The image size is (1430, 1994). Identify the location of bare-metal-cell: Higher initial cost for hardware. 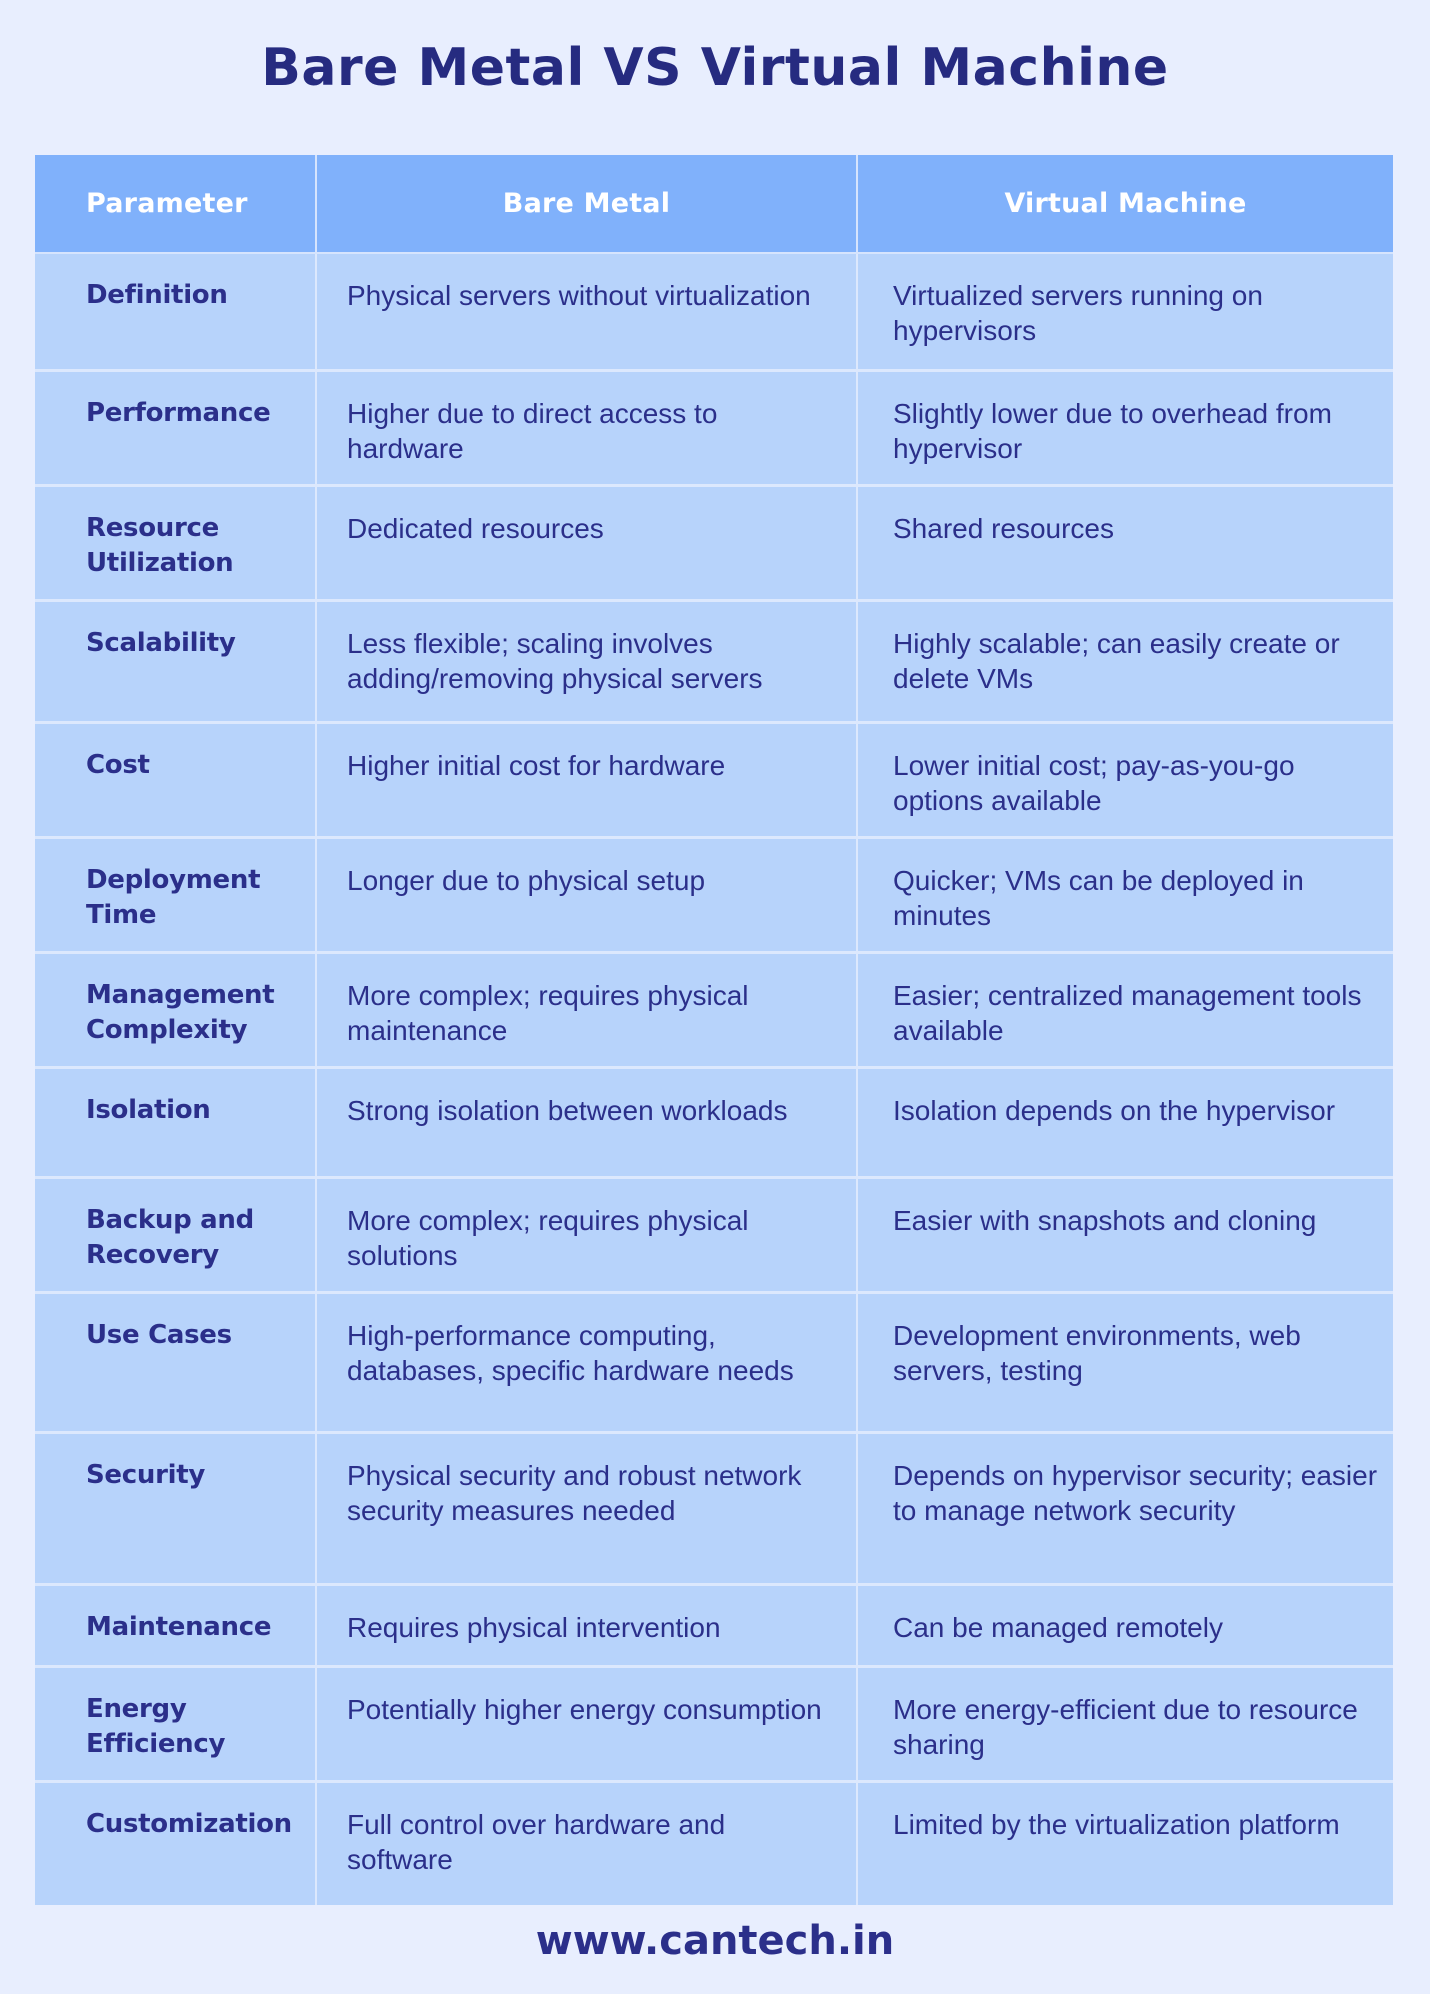
(586, 778).